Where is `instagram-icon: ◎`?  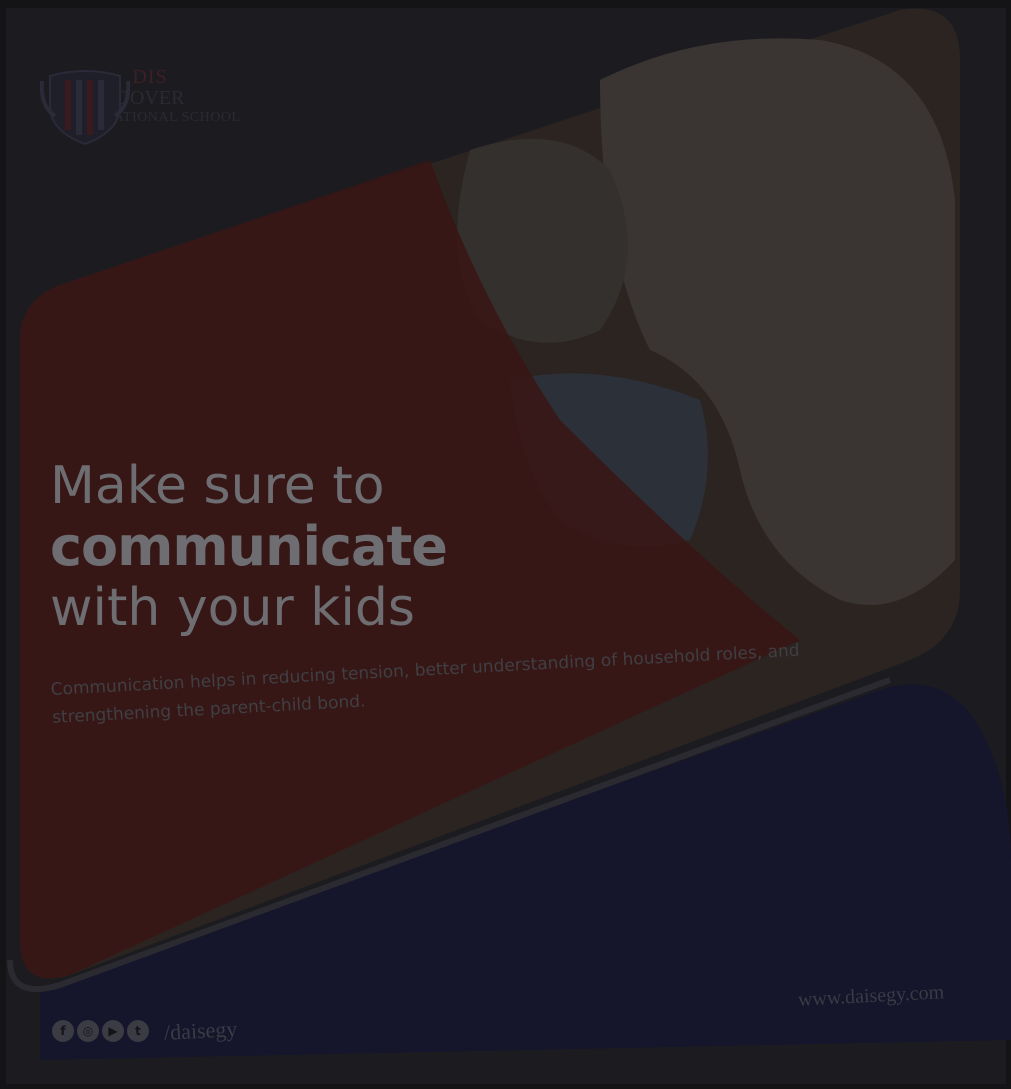
instagram-icon: ◎ is located at coordinates (88, 1031).